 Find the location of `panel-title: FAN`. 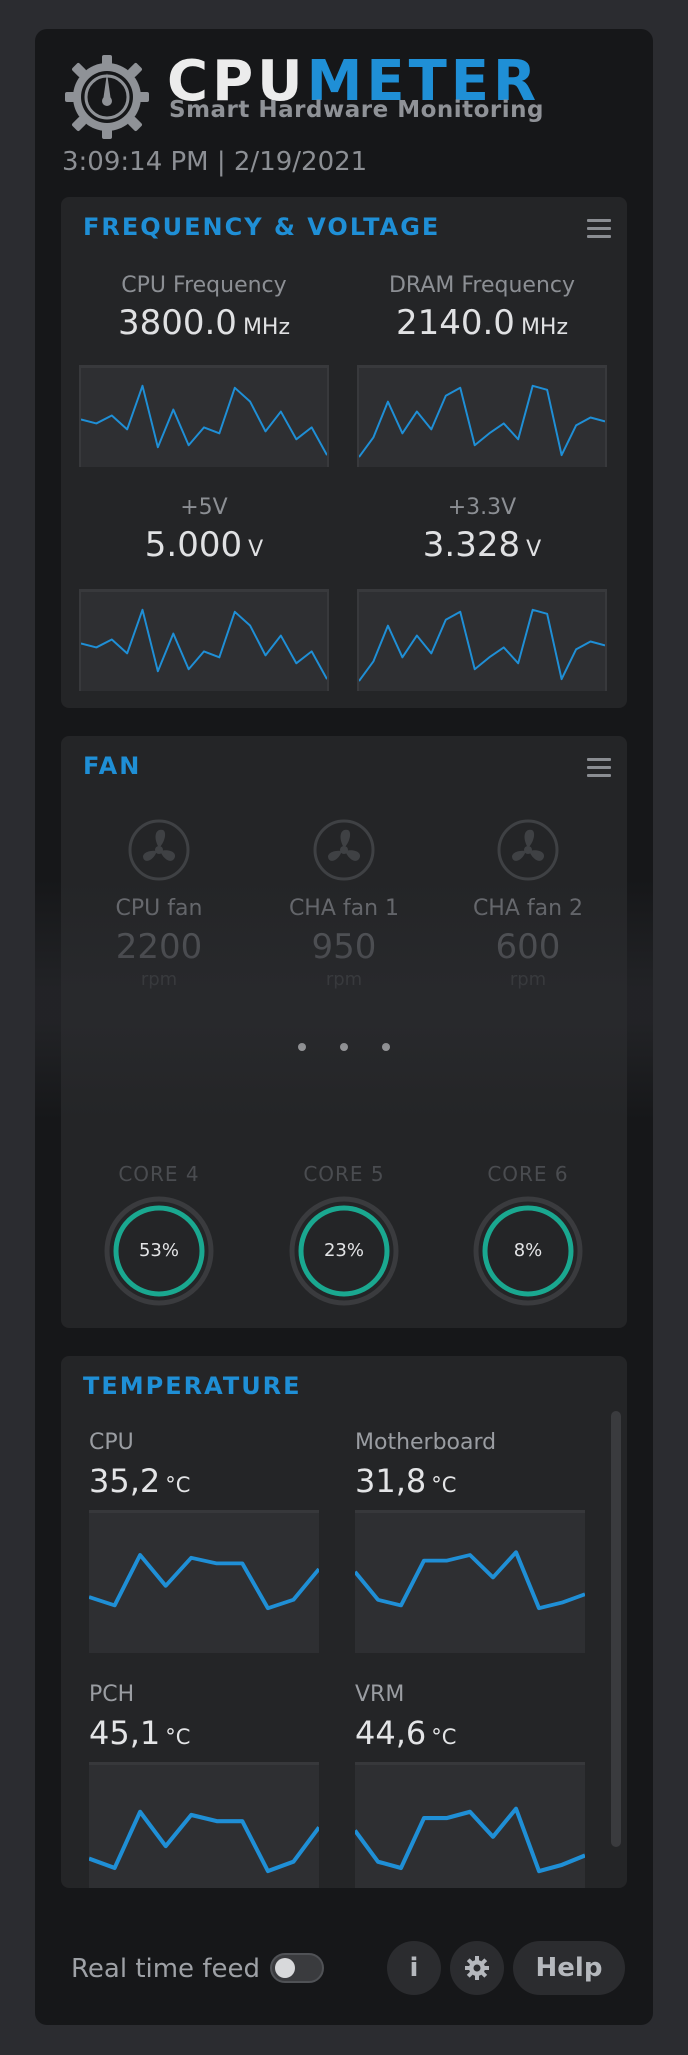

panel-title: FAN is located at coordinates (112, 766).